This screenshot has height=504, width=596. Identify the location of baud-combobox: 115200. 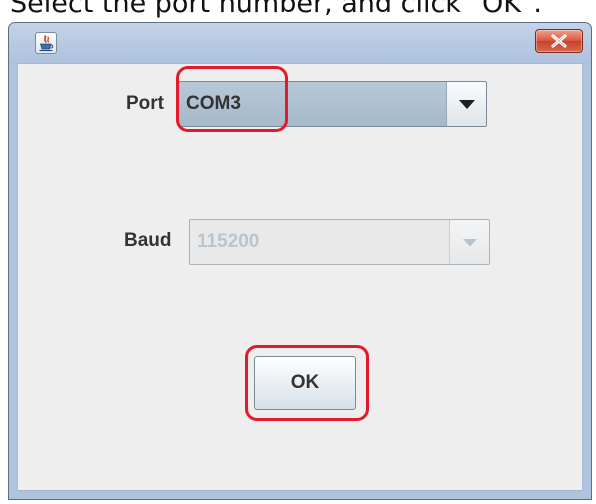
(339, 242).